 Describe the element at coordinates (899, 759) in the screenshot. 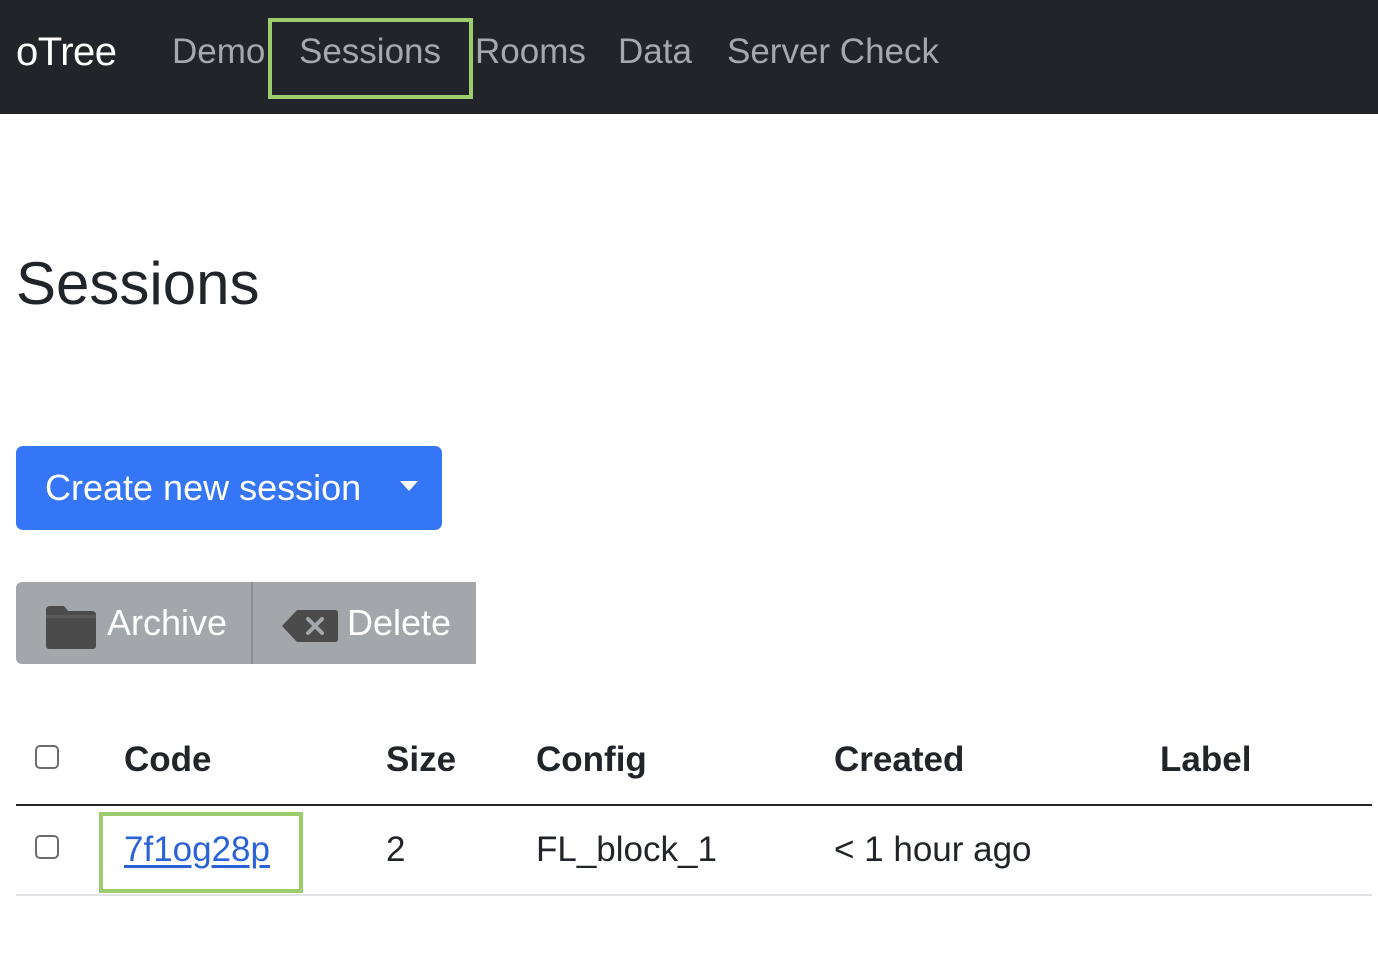

I see `header-created: Created` at that location.